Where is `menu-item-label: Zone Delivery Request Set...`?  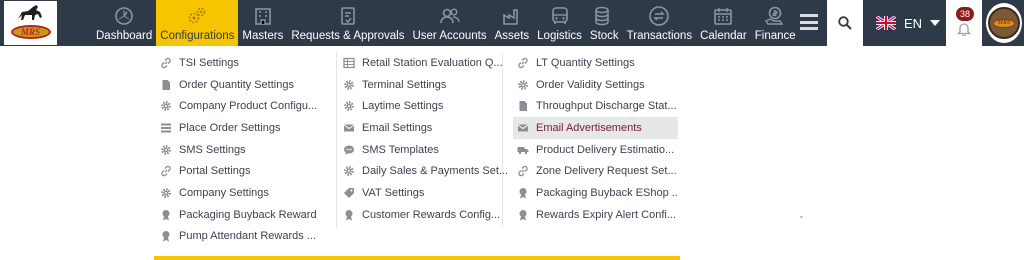 menu-item-label: Zone Delivery Request Set... is located at coordinates (606, 171).